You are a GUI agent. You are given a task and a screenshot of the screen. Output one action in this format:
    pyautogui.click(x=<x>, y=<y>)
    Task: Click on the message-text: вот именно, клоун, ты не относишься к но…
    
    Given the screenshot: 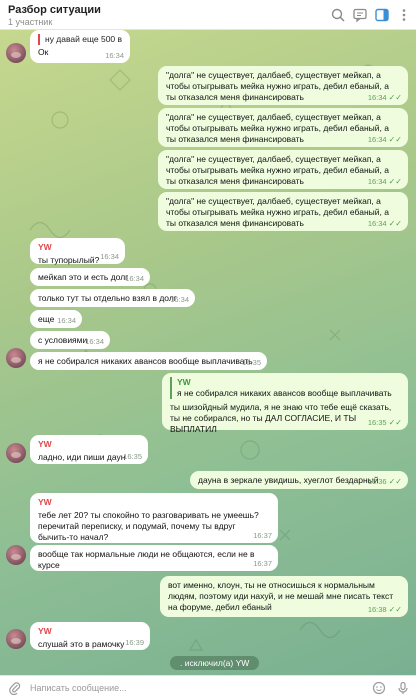 What is the action you would take?
    pyautogui.click(x=281, y=596)
    